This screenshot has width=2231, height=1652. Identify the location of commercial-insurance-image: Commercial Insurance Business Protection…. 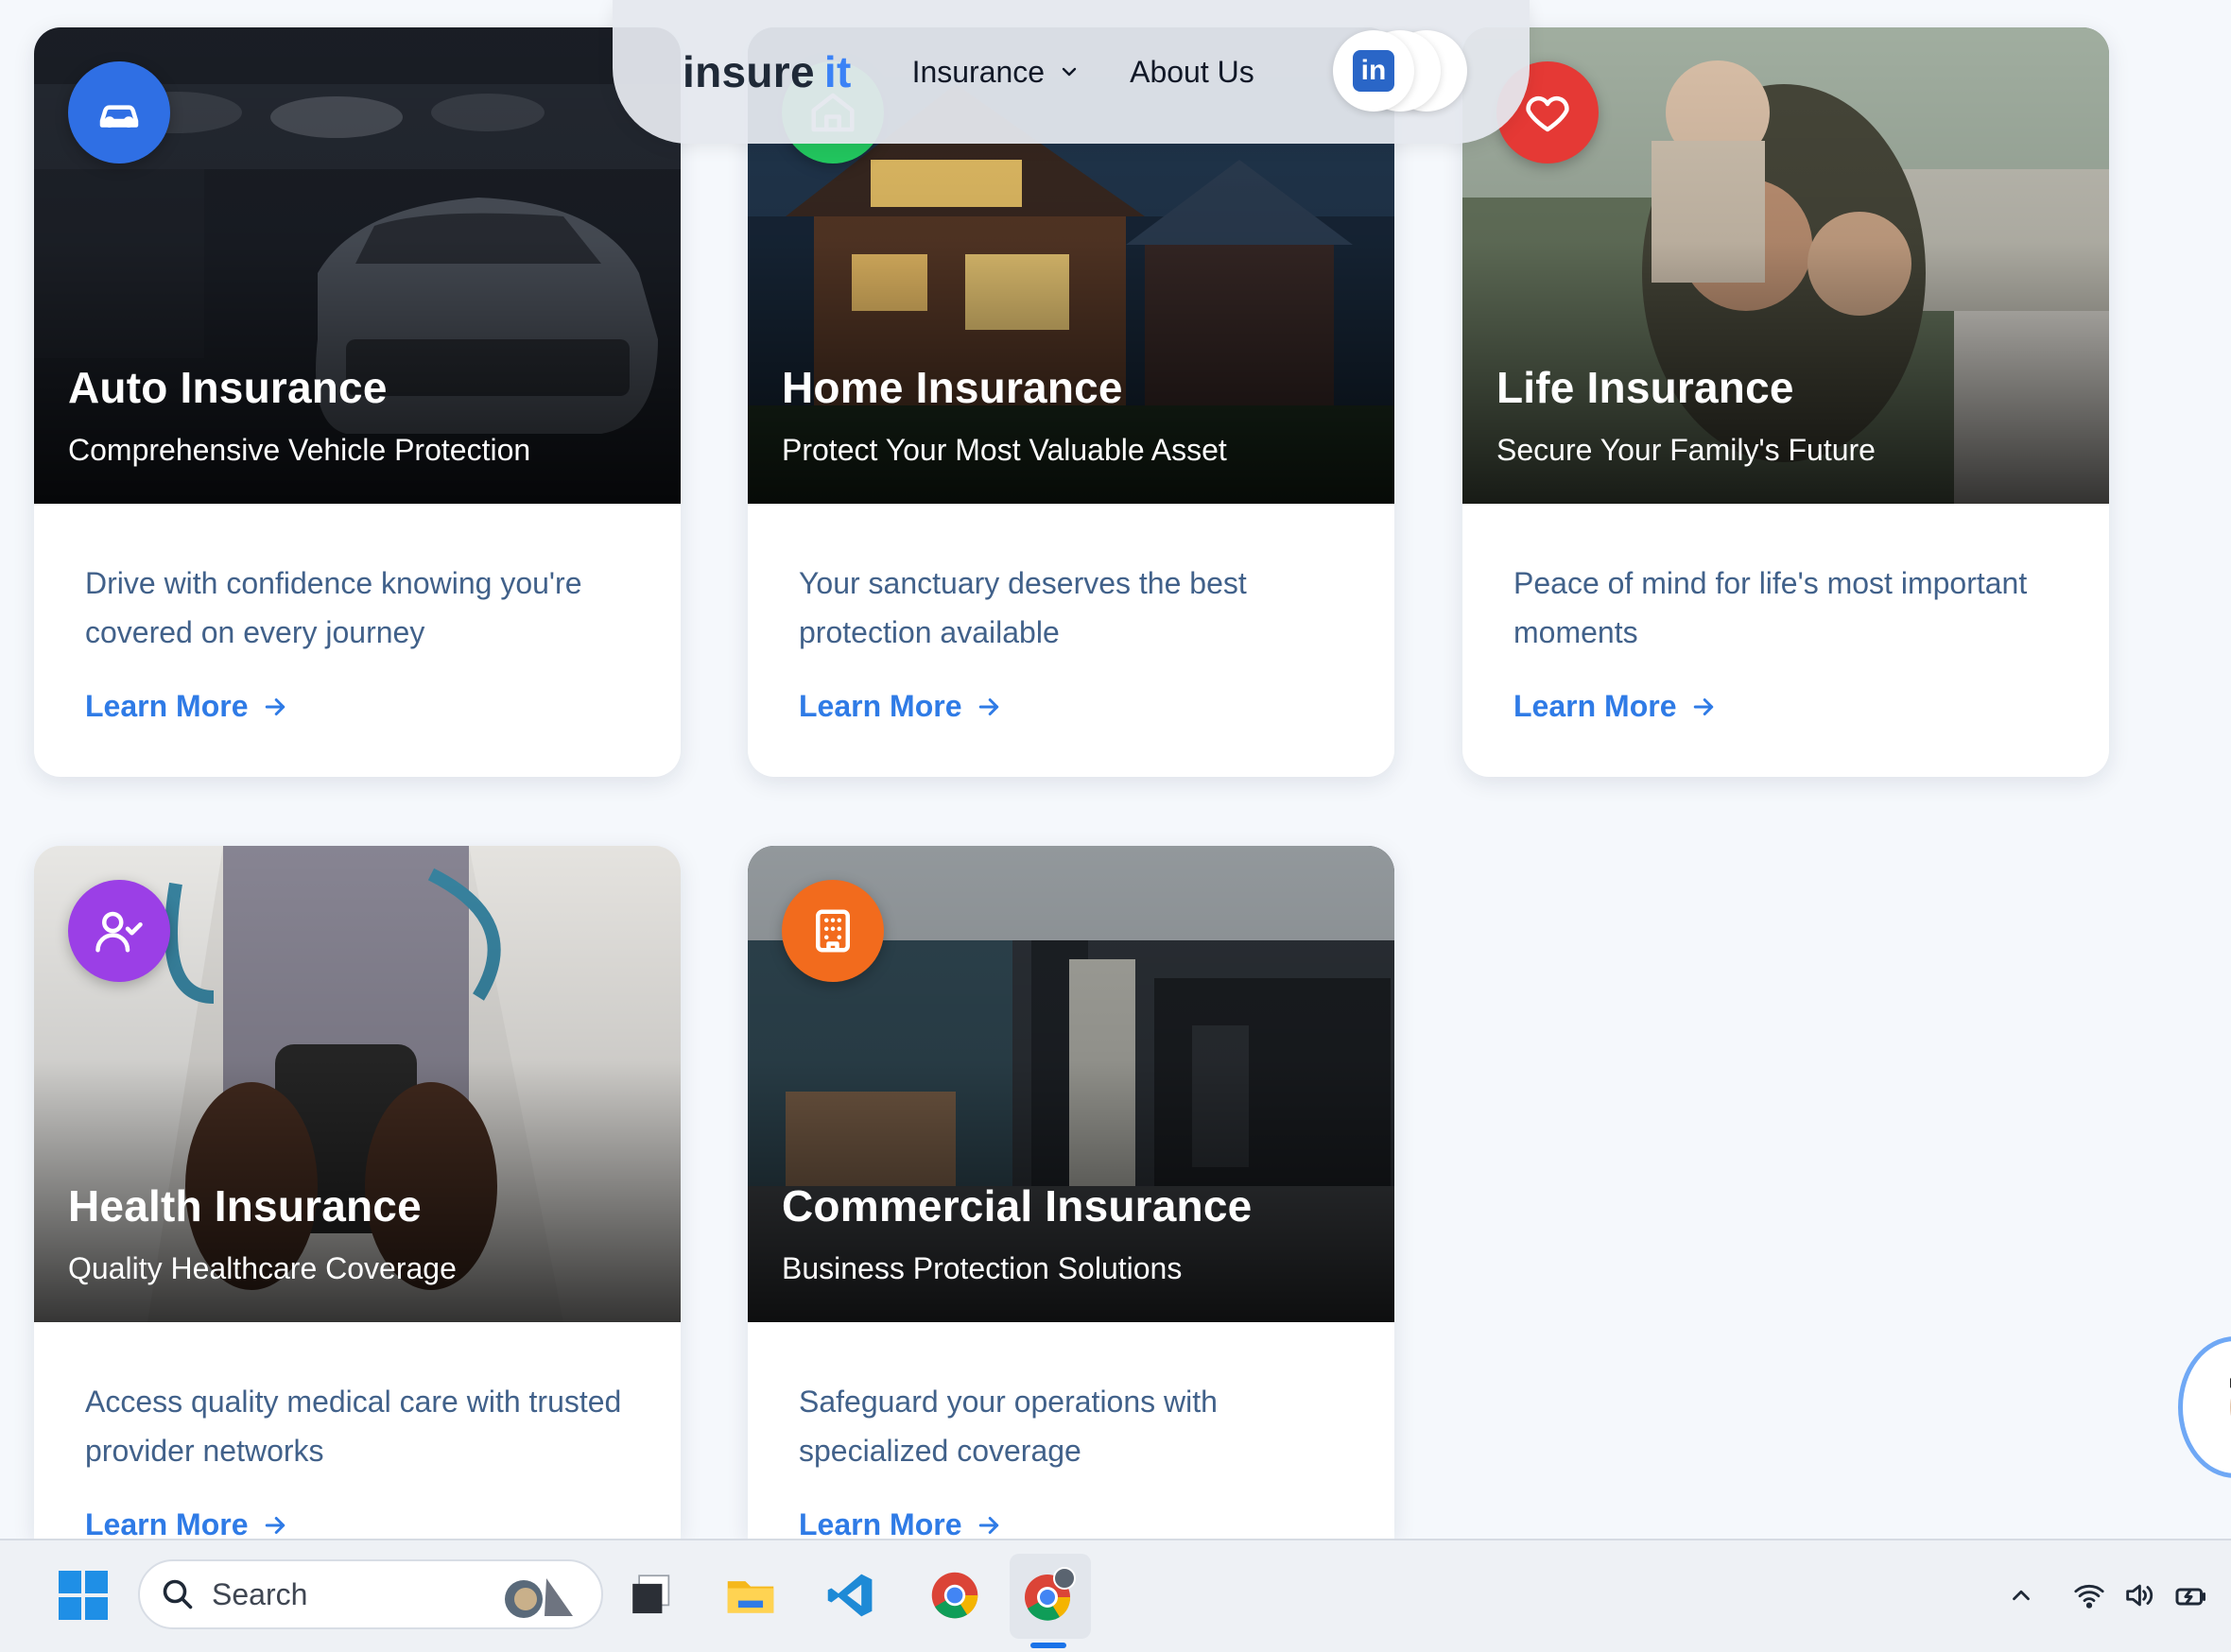
(1071, 1084).